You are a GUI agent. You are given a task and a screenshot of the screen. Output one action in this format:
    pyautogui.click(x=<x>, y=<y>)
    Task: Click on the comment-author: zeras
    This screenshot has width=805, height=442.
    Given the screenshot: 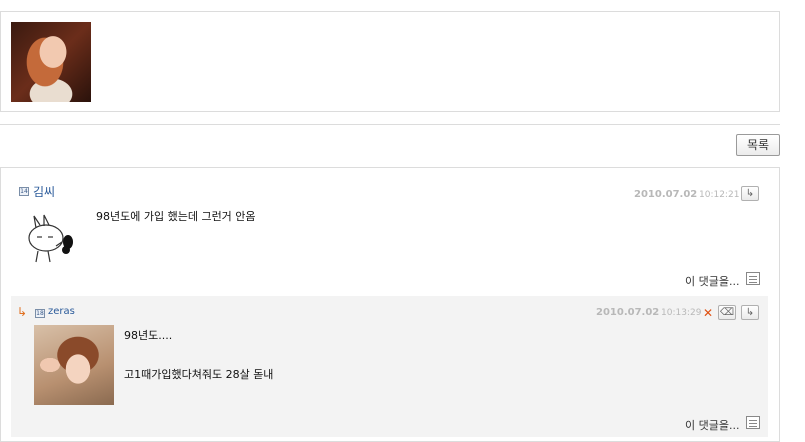 What is the action you would take?
    pyautogui.click(x=61, y=311)
    